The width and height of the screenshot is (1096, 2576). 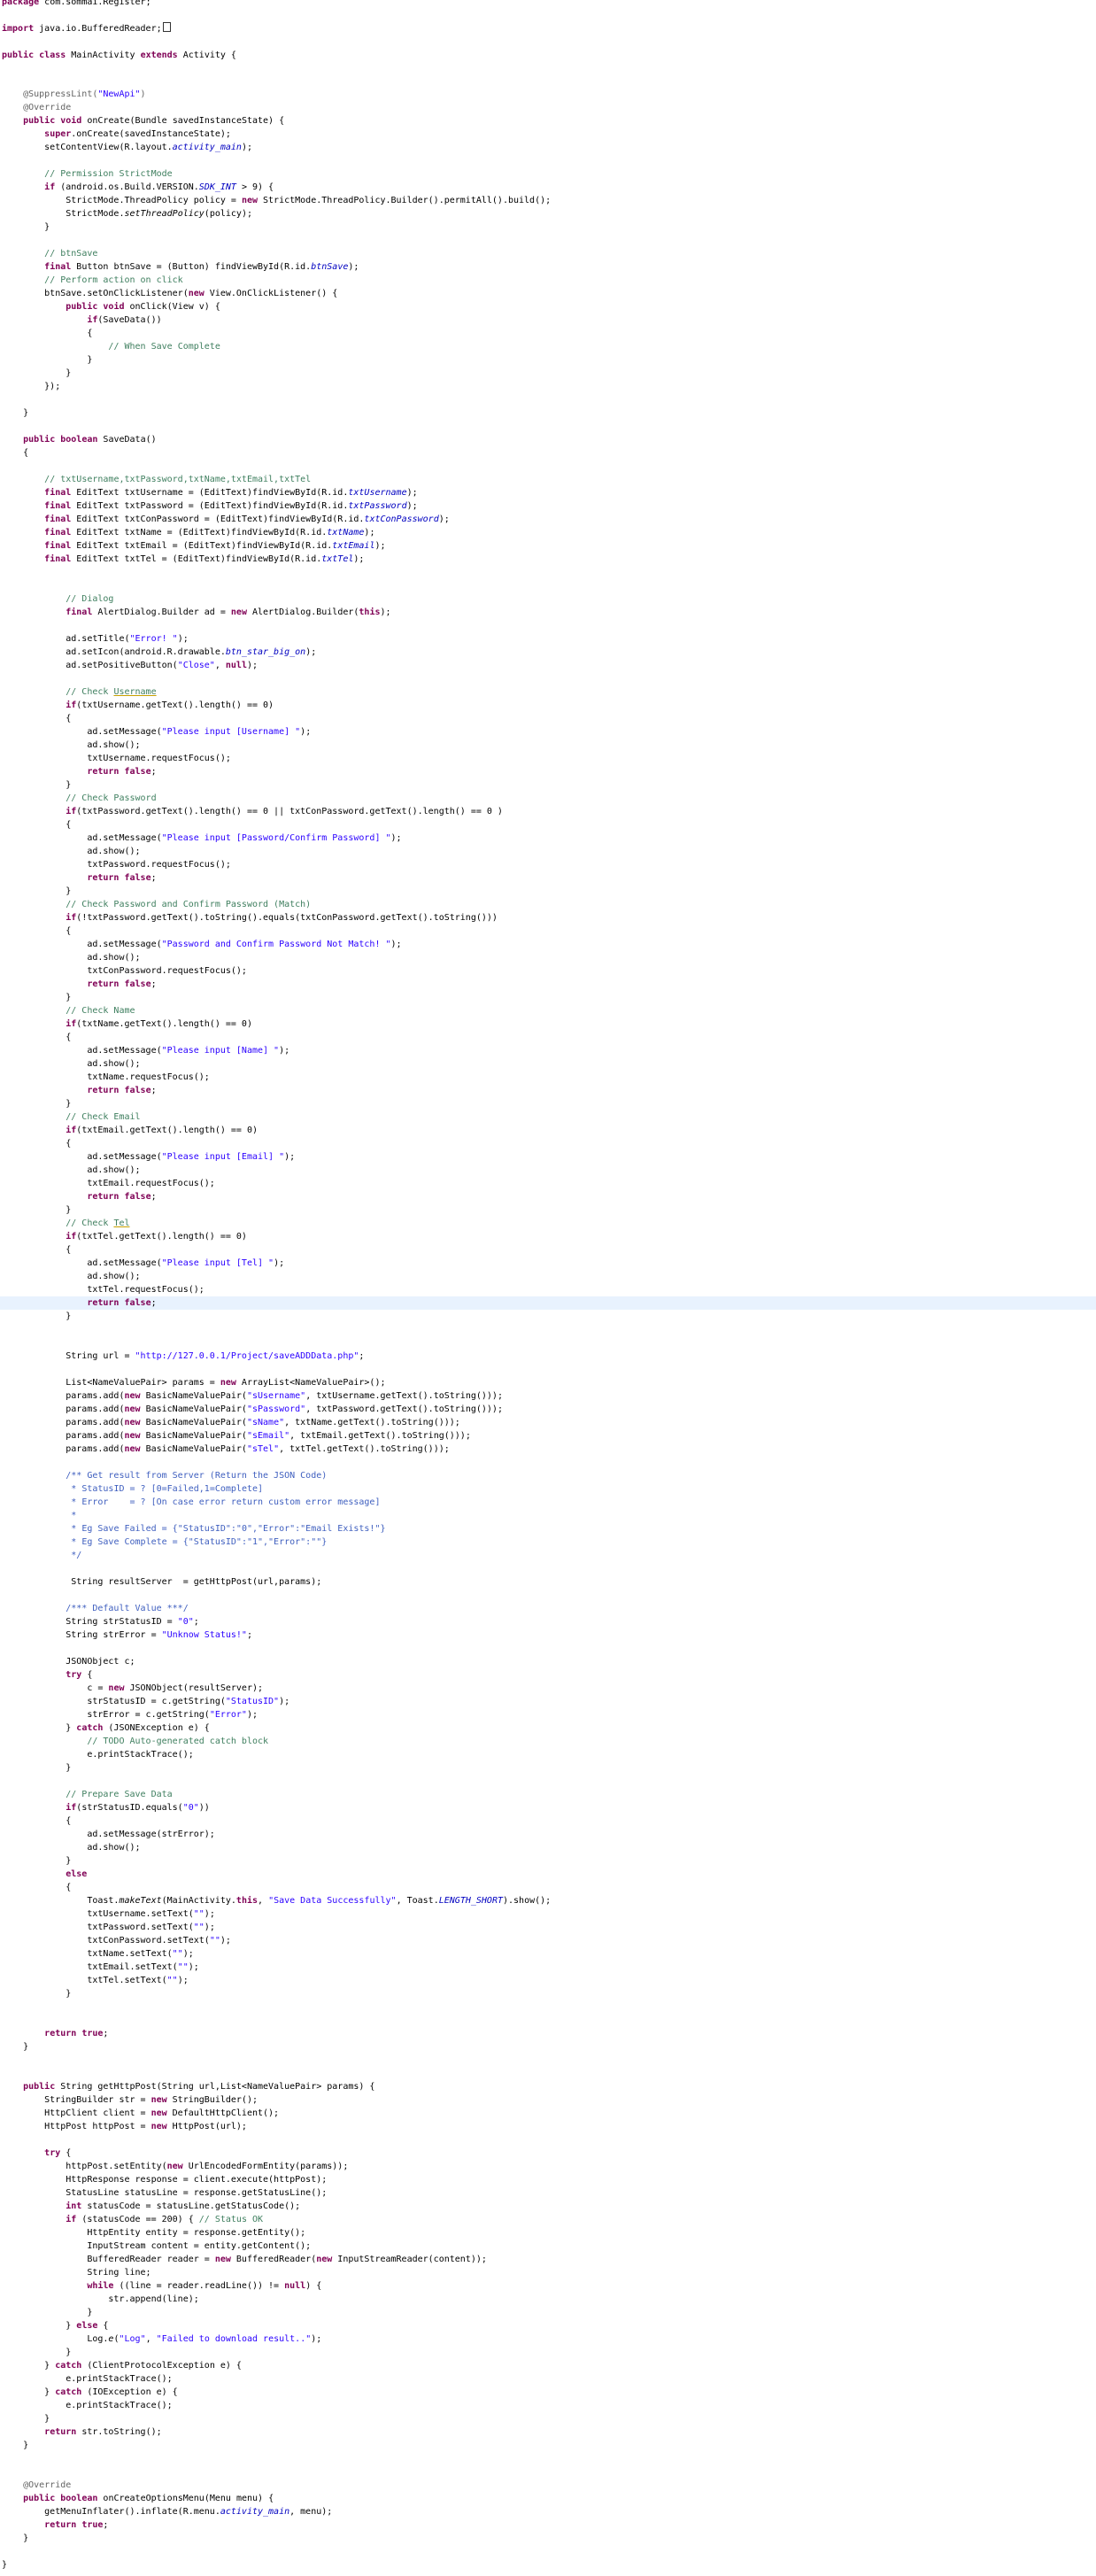 What do you see at coordinates (547, 1489) in the screenshot?
I see `code-line: * StatusID = ? [0=Failed,1=Complete]` at bounding box center [547, 1489].